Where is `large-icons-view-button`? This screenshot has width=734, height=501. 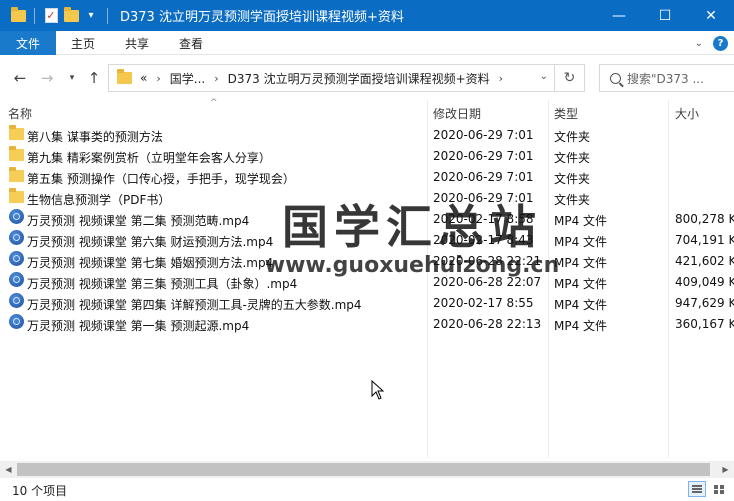 large-icons-view-button is located at coordinates (719, 489).